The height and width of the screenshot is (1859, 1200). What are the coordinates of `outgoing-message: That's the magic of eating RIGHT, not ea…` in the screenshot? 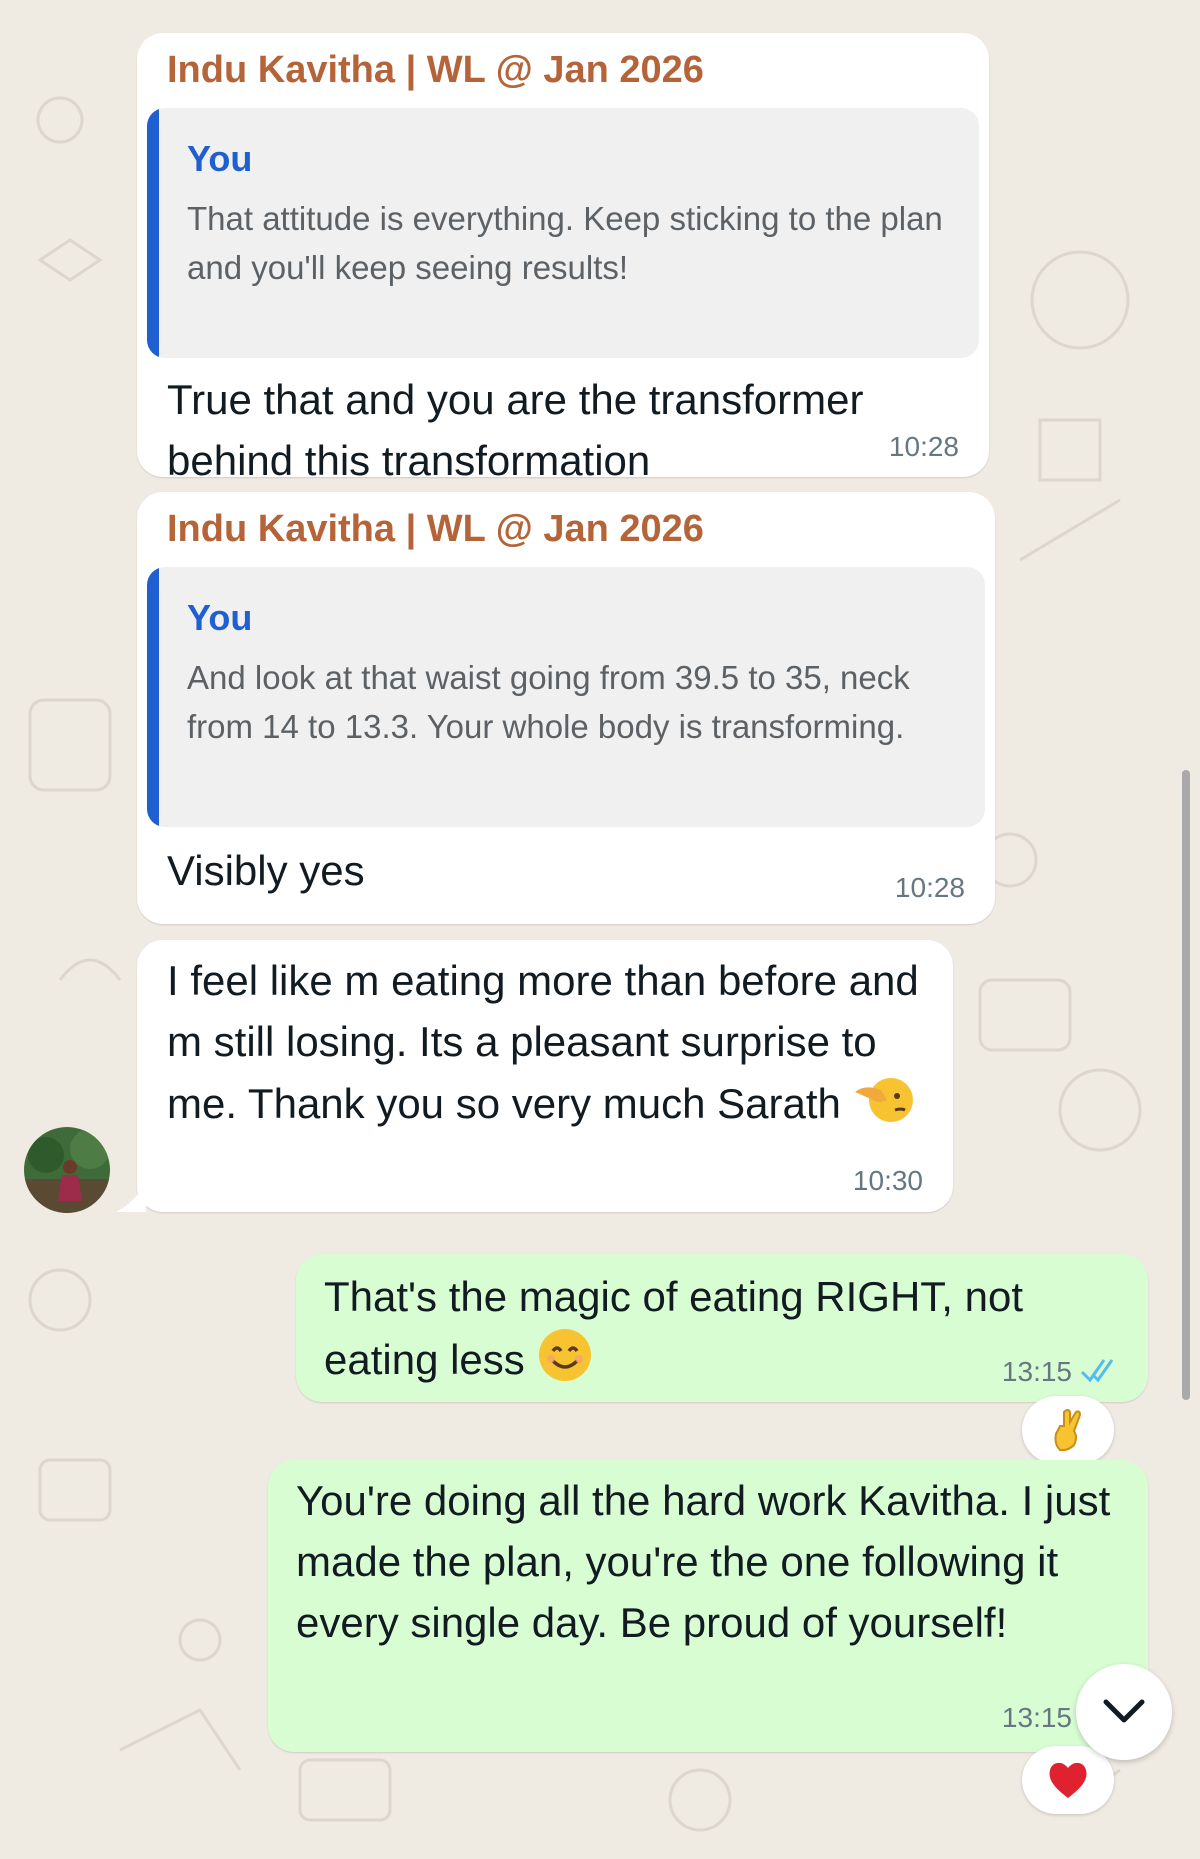 It's located at (722, 1328).